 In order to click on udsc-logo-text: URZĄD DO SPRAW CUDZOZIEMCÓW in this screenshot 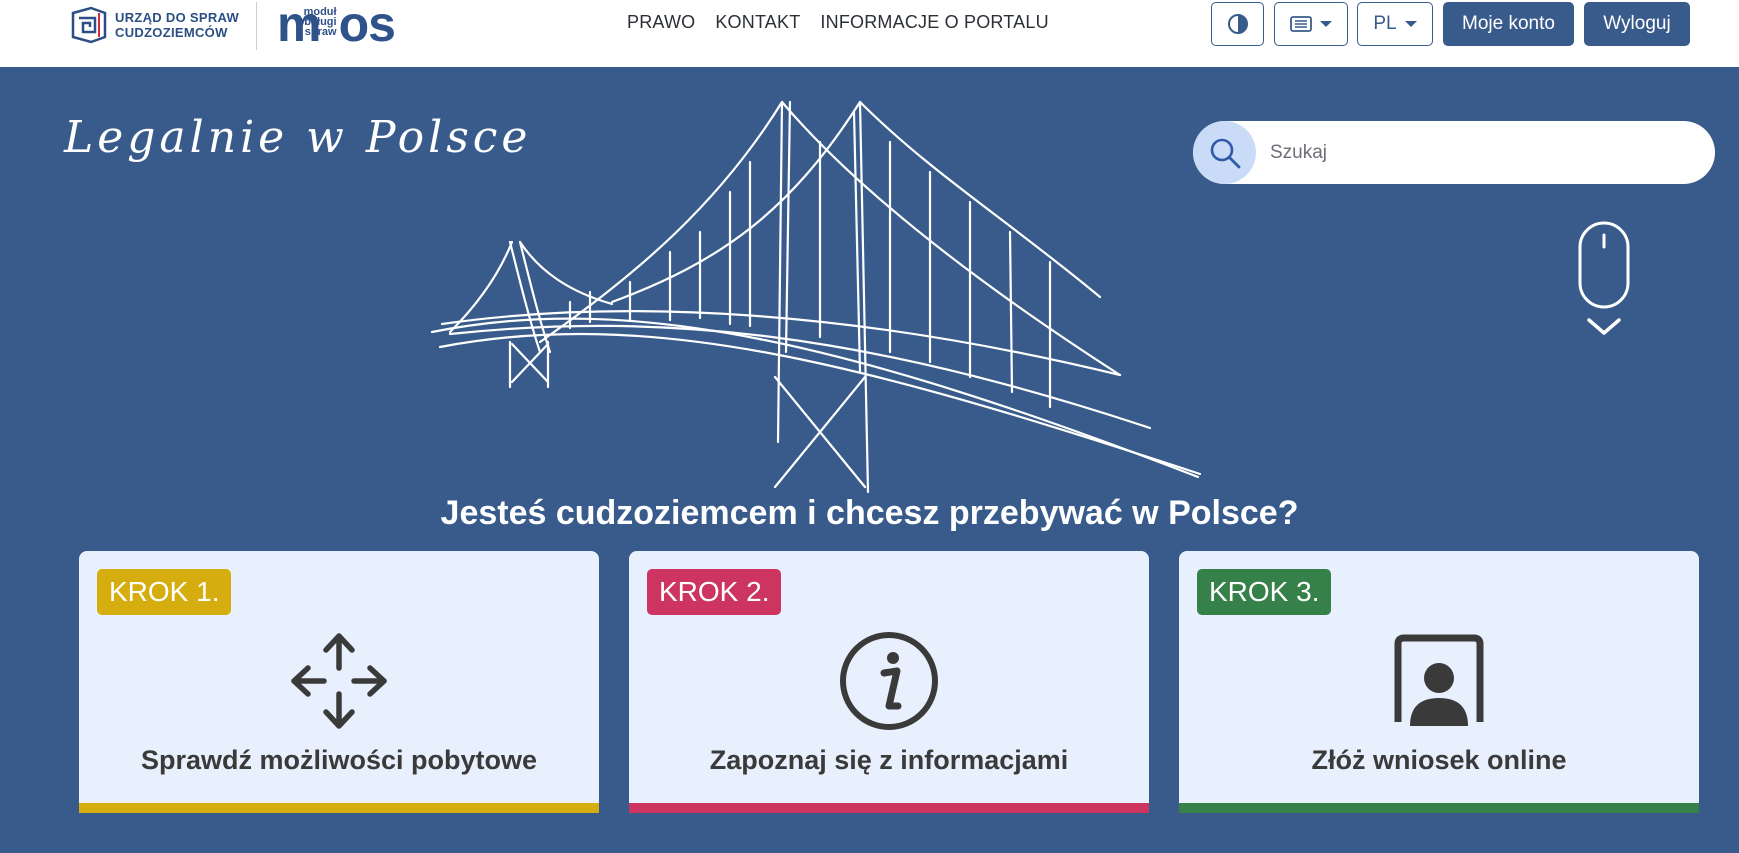, I will do `click(177, 25)`.